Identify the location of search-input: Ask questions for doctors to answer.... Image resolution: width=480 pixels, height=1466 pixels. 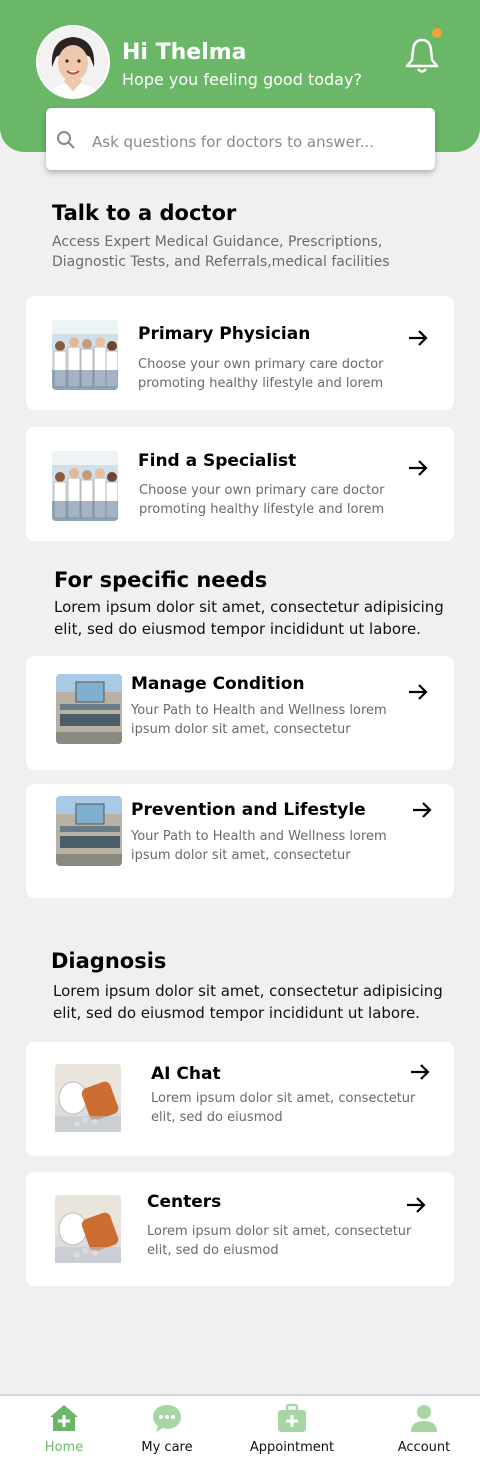
(233, 142).